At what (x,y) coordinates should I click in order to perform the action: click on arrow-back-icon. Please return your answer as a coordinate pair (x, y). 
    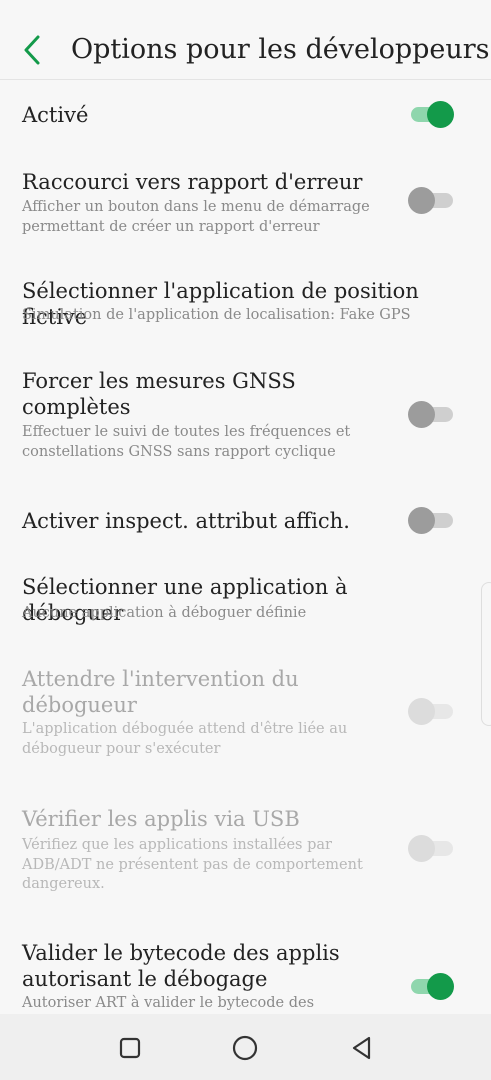
    Looking at the image, I should click on (32, 50).